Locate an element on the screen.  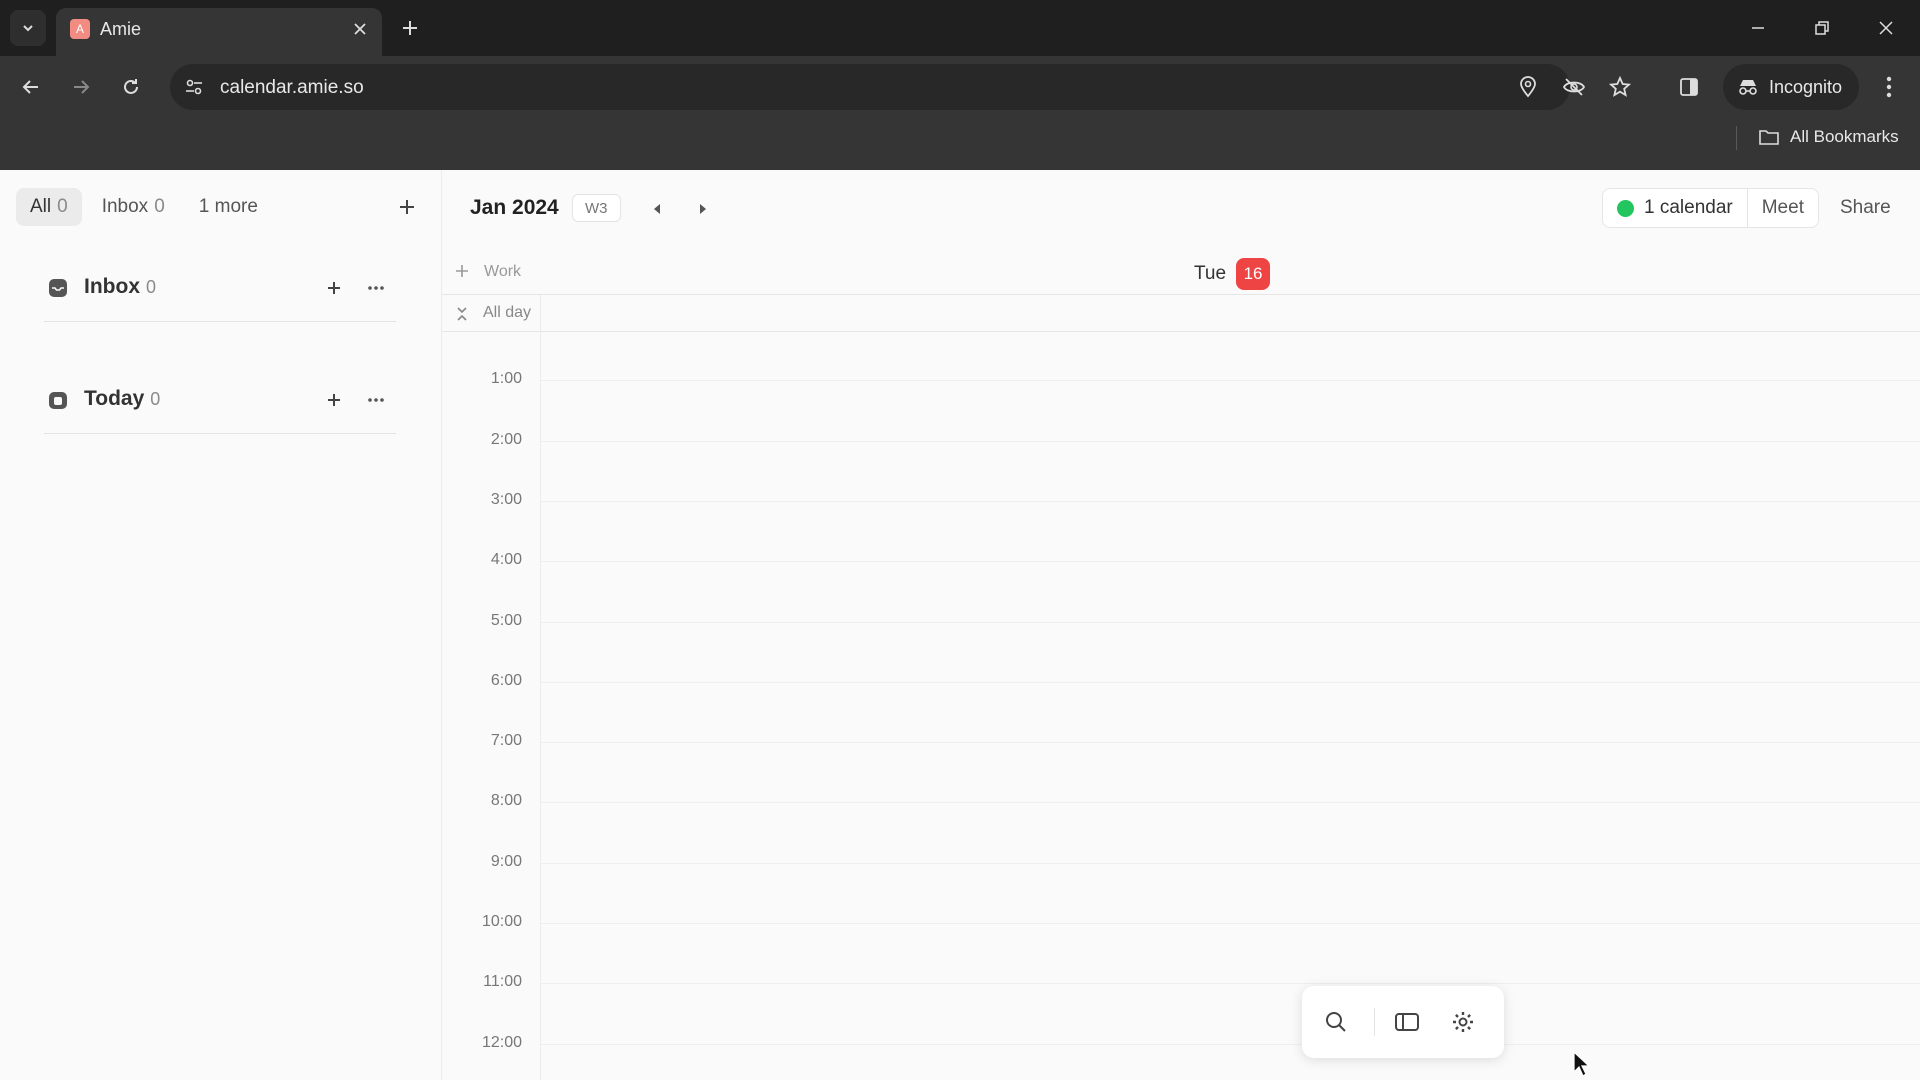
hour-row: 5:00 is located at coordinates (1181, 647).